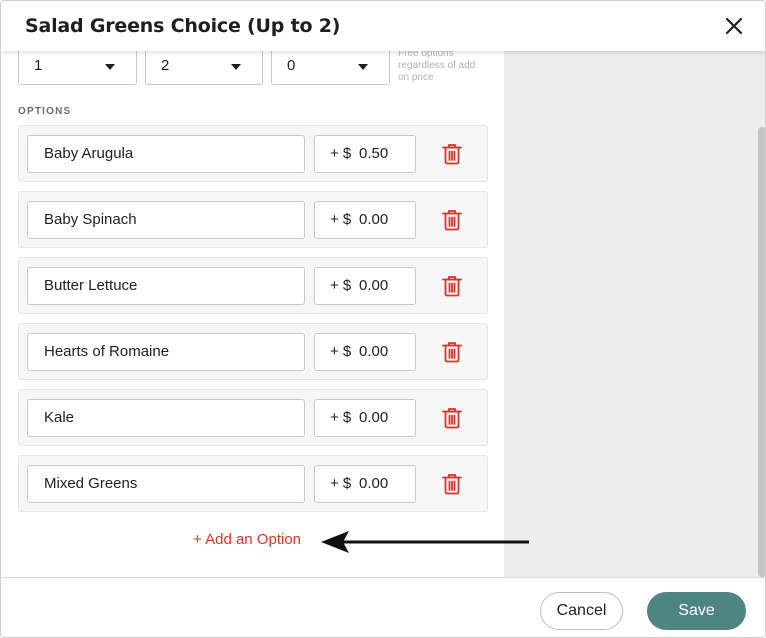  What do you see at coordinates (204, 65) in the screenshot?
I see `max-select: 2` at bounding box center [204, 65].